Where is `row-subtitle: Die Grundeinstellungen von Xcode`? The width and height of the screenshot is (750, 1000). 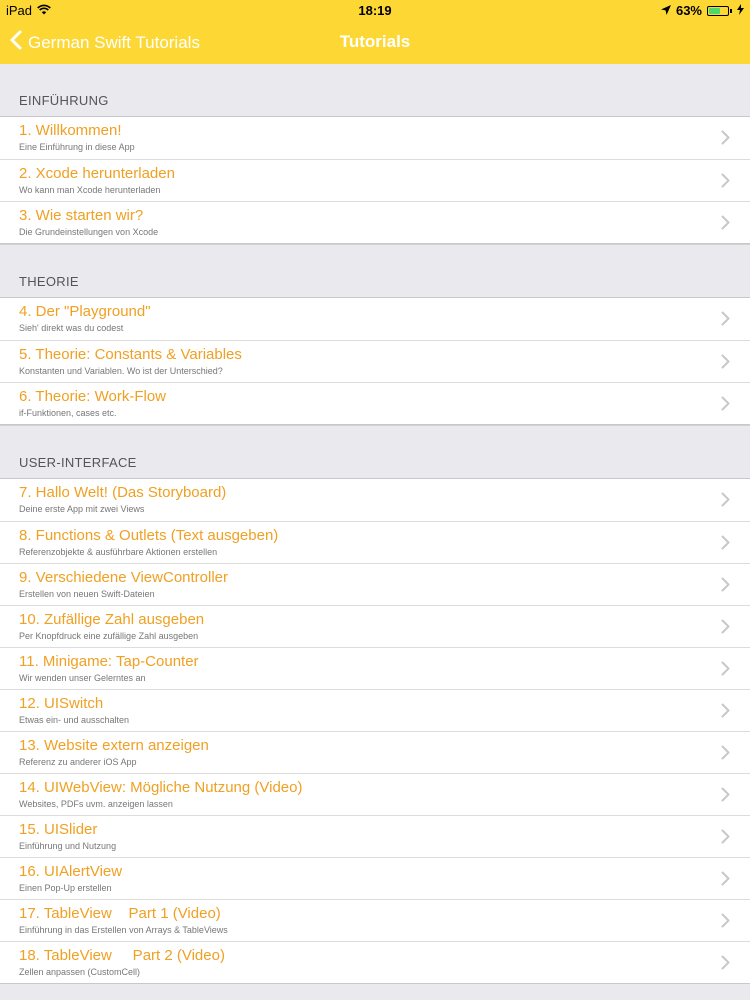 row-subtitle: Die Grundeinstellungen von Xcode is located at coordinates (89, 232).